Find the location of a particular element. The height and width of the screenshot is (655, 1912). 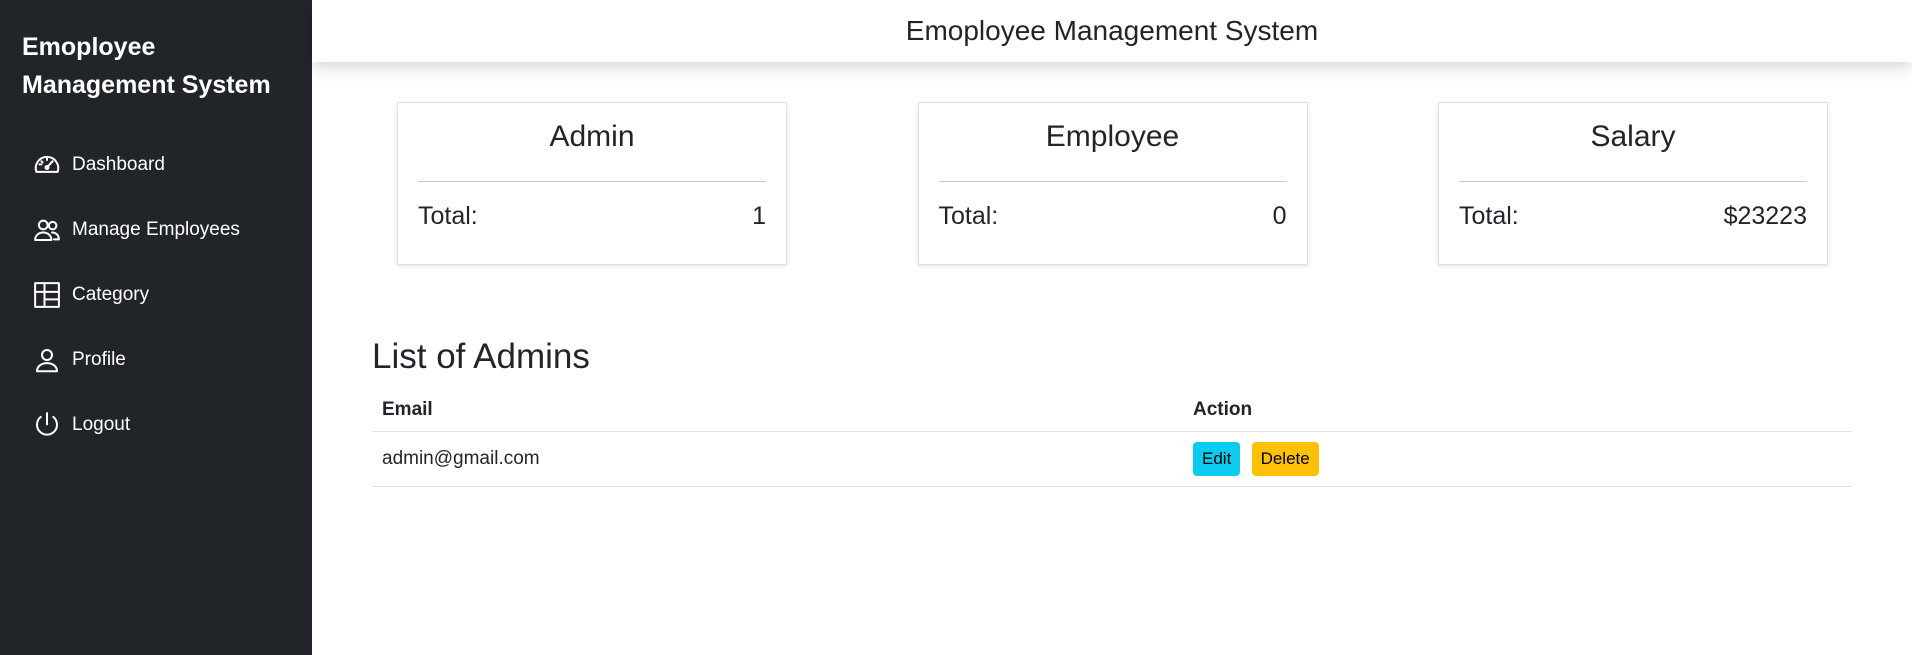

card-total-row: Total: 0 is located at coordinates (1113, 216).